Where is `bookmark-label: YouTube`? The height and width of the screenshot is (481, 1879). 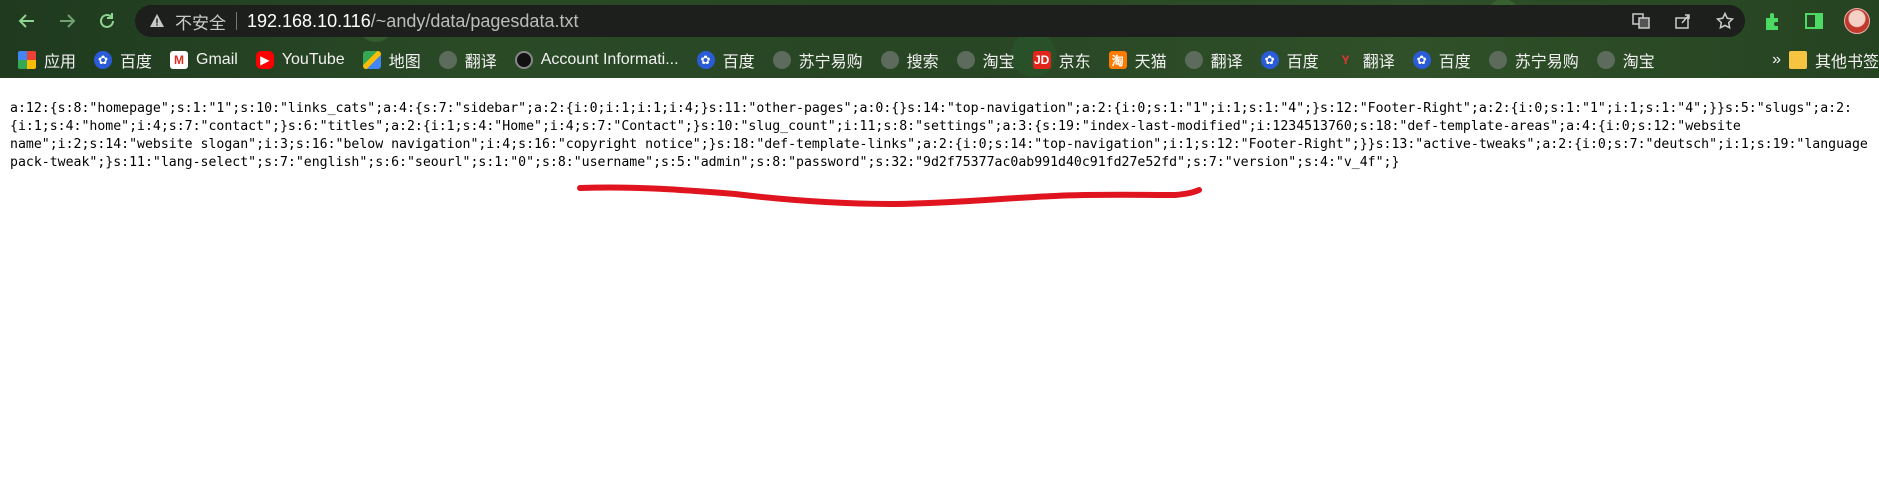
bookmark-label: YouTube is located at coordinates (313, 59).